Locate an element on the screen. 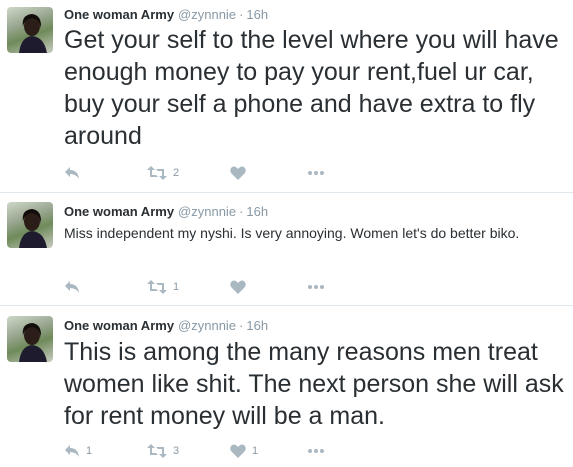  reply-button: 1 is located at coordinates (78, 451).